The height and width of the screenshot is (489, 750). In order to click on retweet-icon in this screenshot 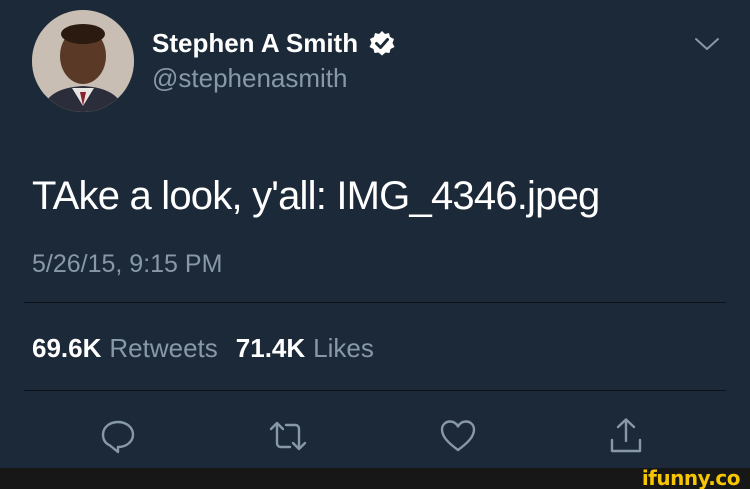, I will do `click(288, 436)`.